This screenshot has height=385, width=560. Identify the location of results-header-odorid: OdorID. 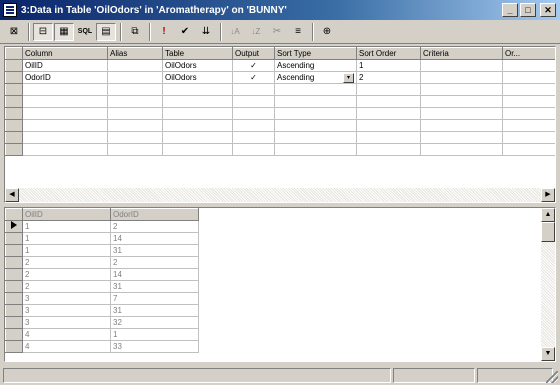
(154, 214).